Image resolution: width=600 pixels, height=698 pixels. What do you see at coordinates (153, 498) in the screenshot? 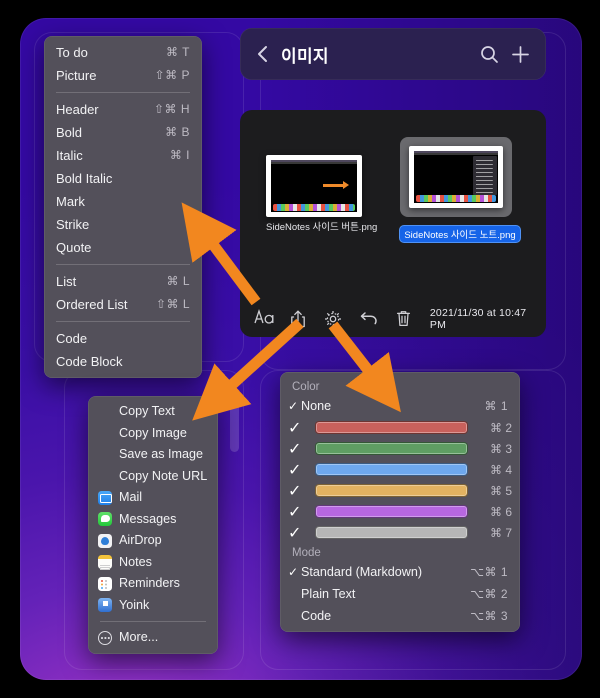
I see `menu-item-mail: Mail` at bounding box center [153, 498].